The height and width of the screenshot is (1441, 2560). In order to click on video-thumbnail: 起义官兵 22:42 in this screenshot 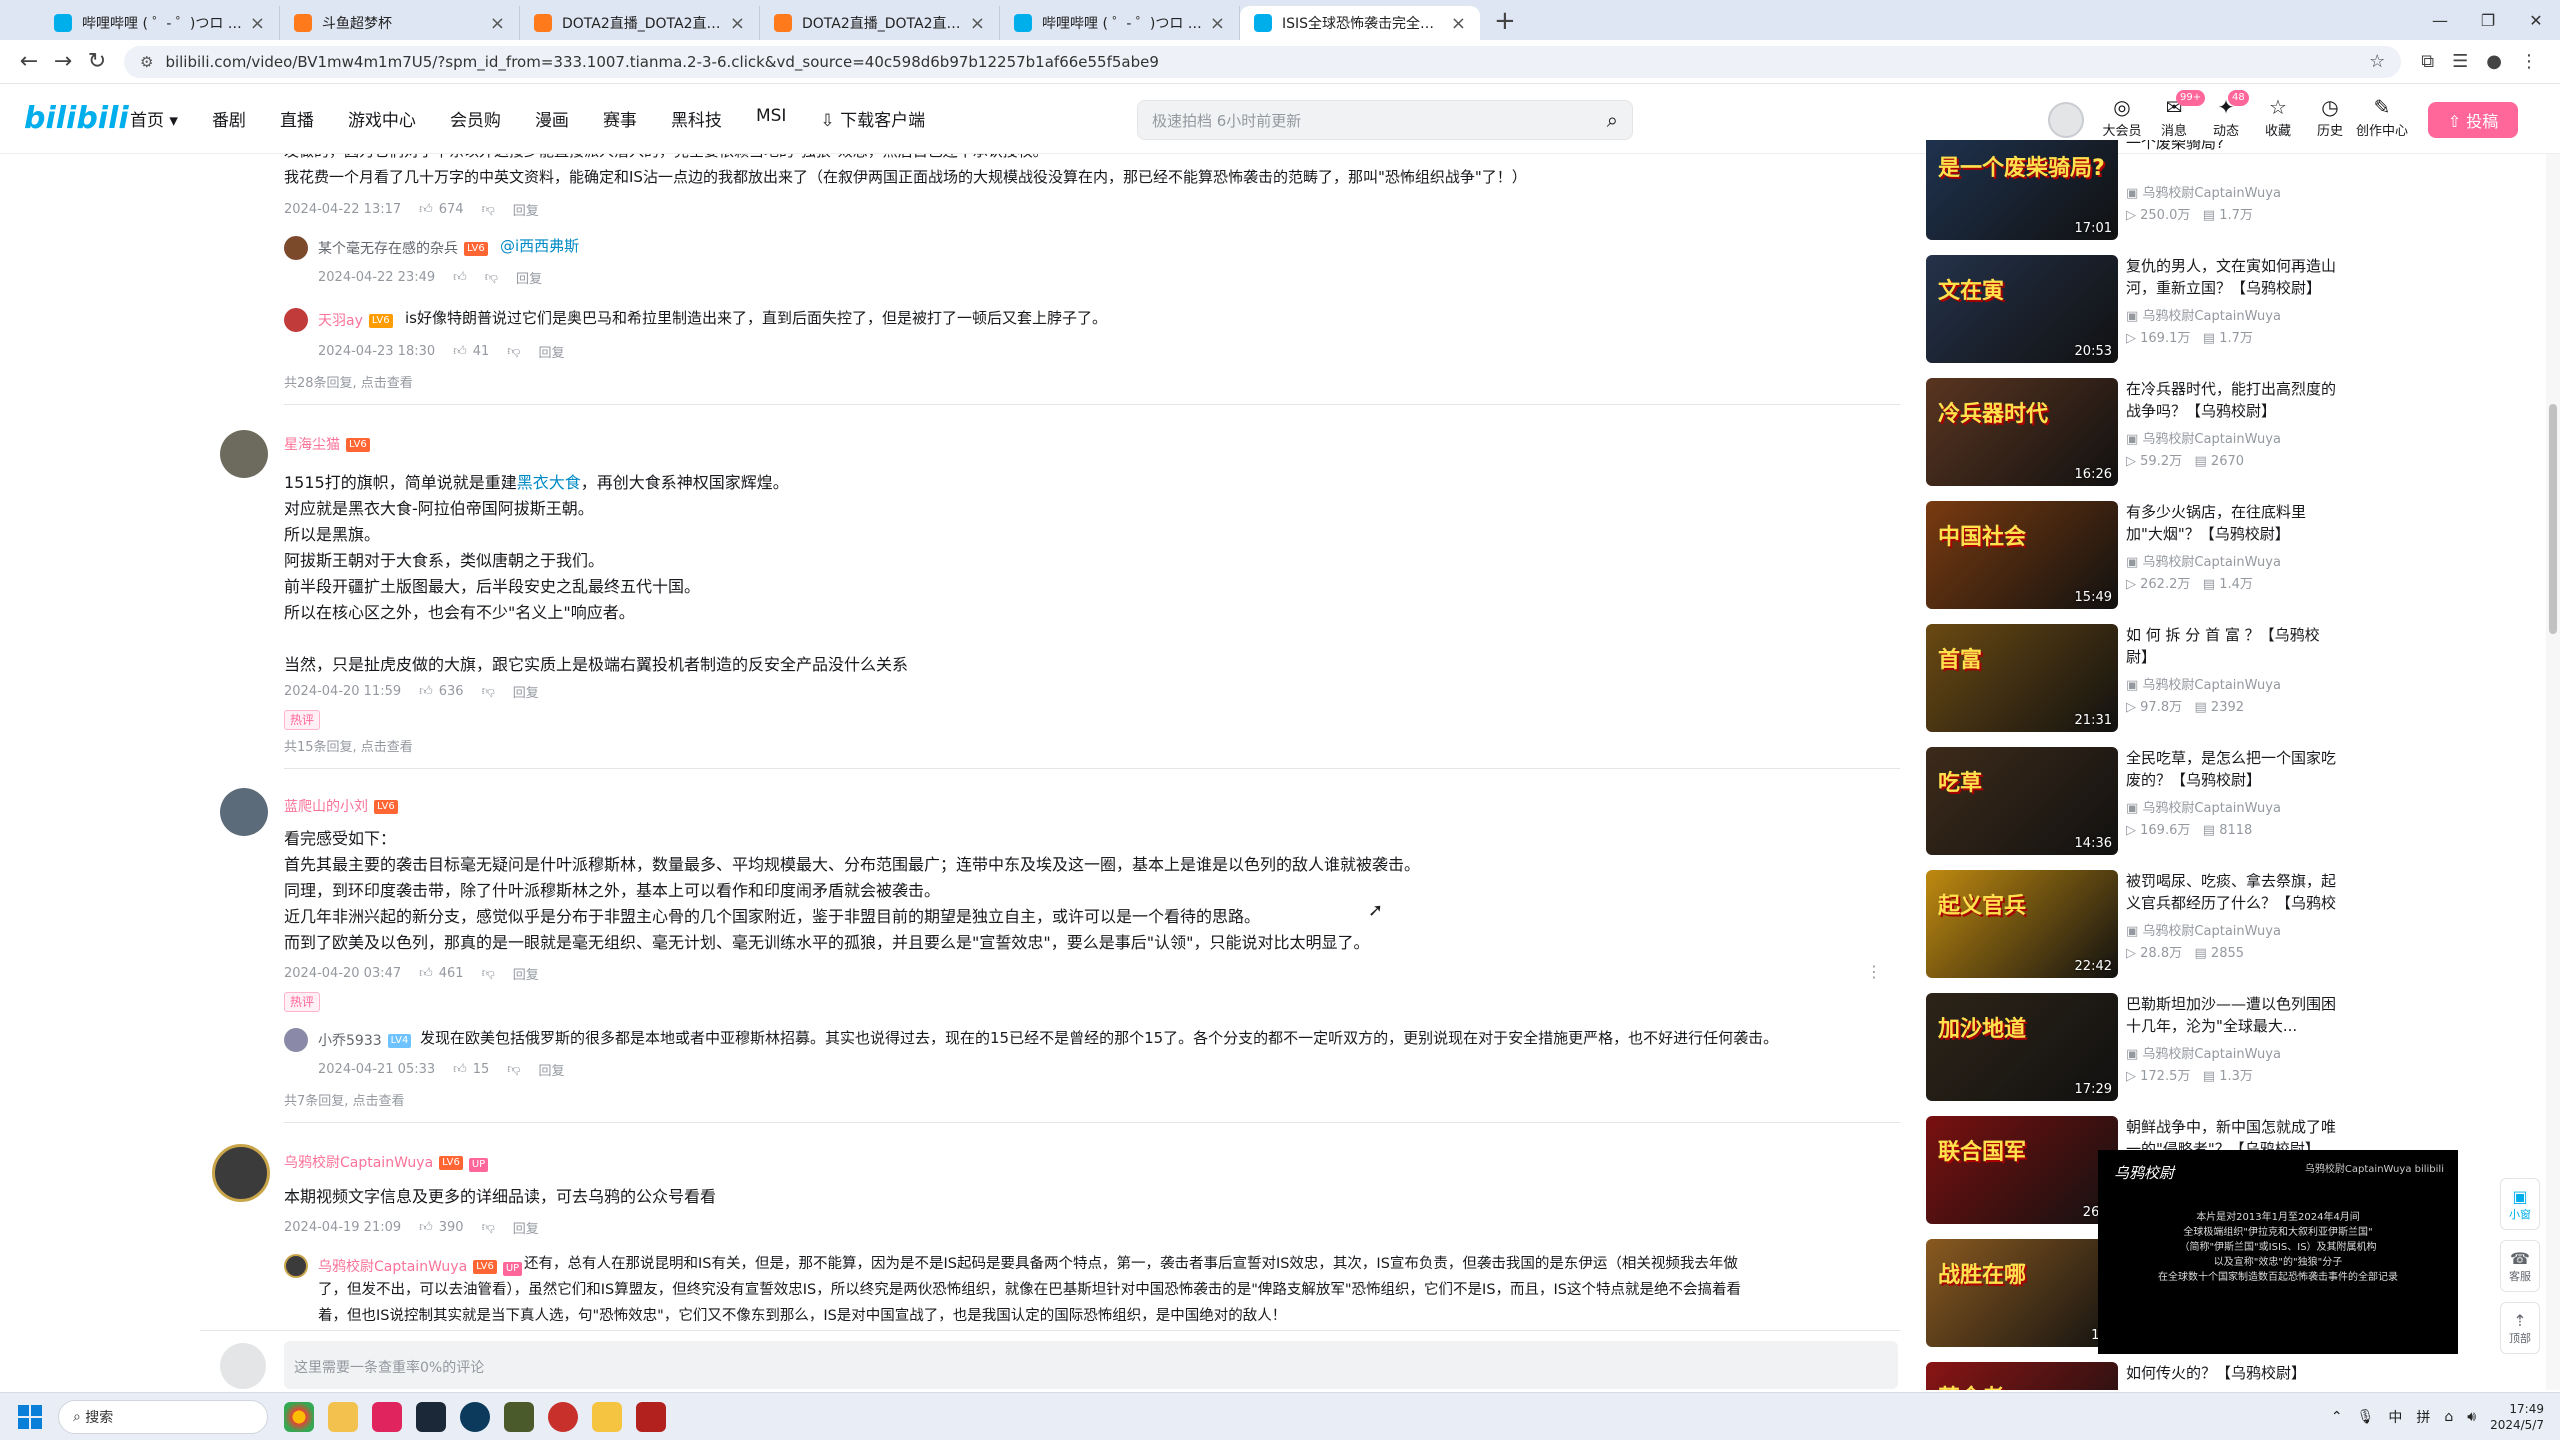, I will do `click(2022, 924)`.